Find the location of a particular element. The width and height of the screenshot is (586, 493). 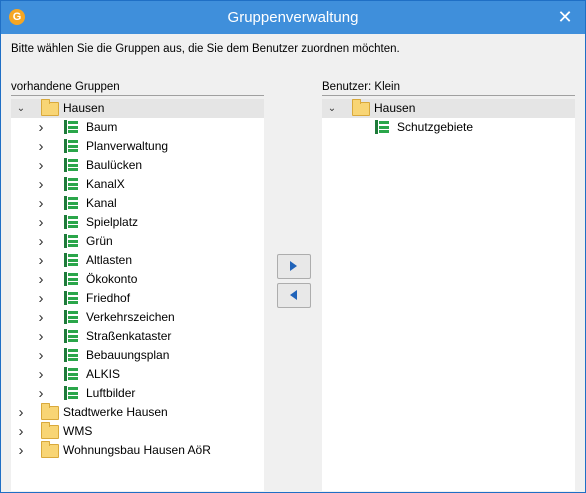

tree-node-group: › Grün is located at coordinates (137, 241).